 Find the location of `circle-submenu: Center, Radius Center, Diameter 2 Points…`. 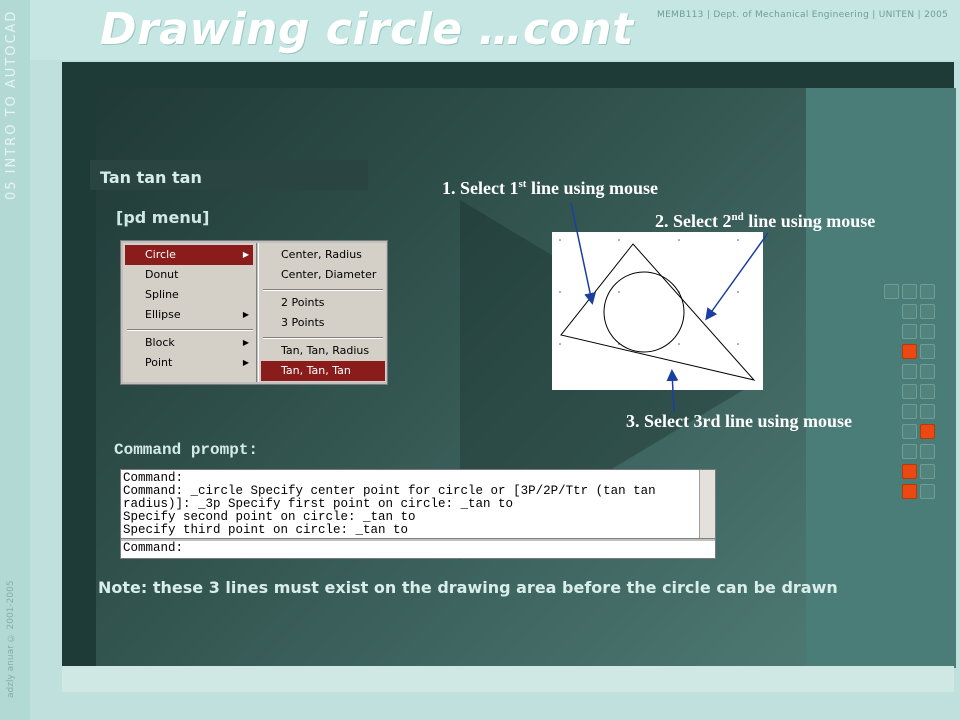

circle-submenu: Center, Radius Center, Diameter 2 Points… is located at coordinates (322, 312).